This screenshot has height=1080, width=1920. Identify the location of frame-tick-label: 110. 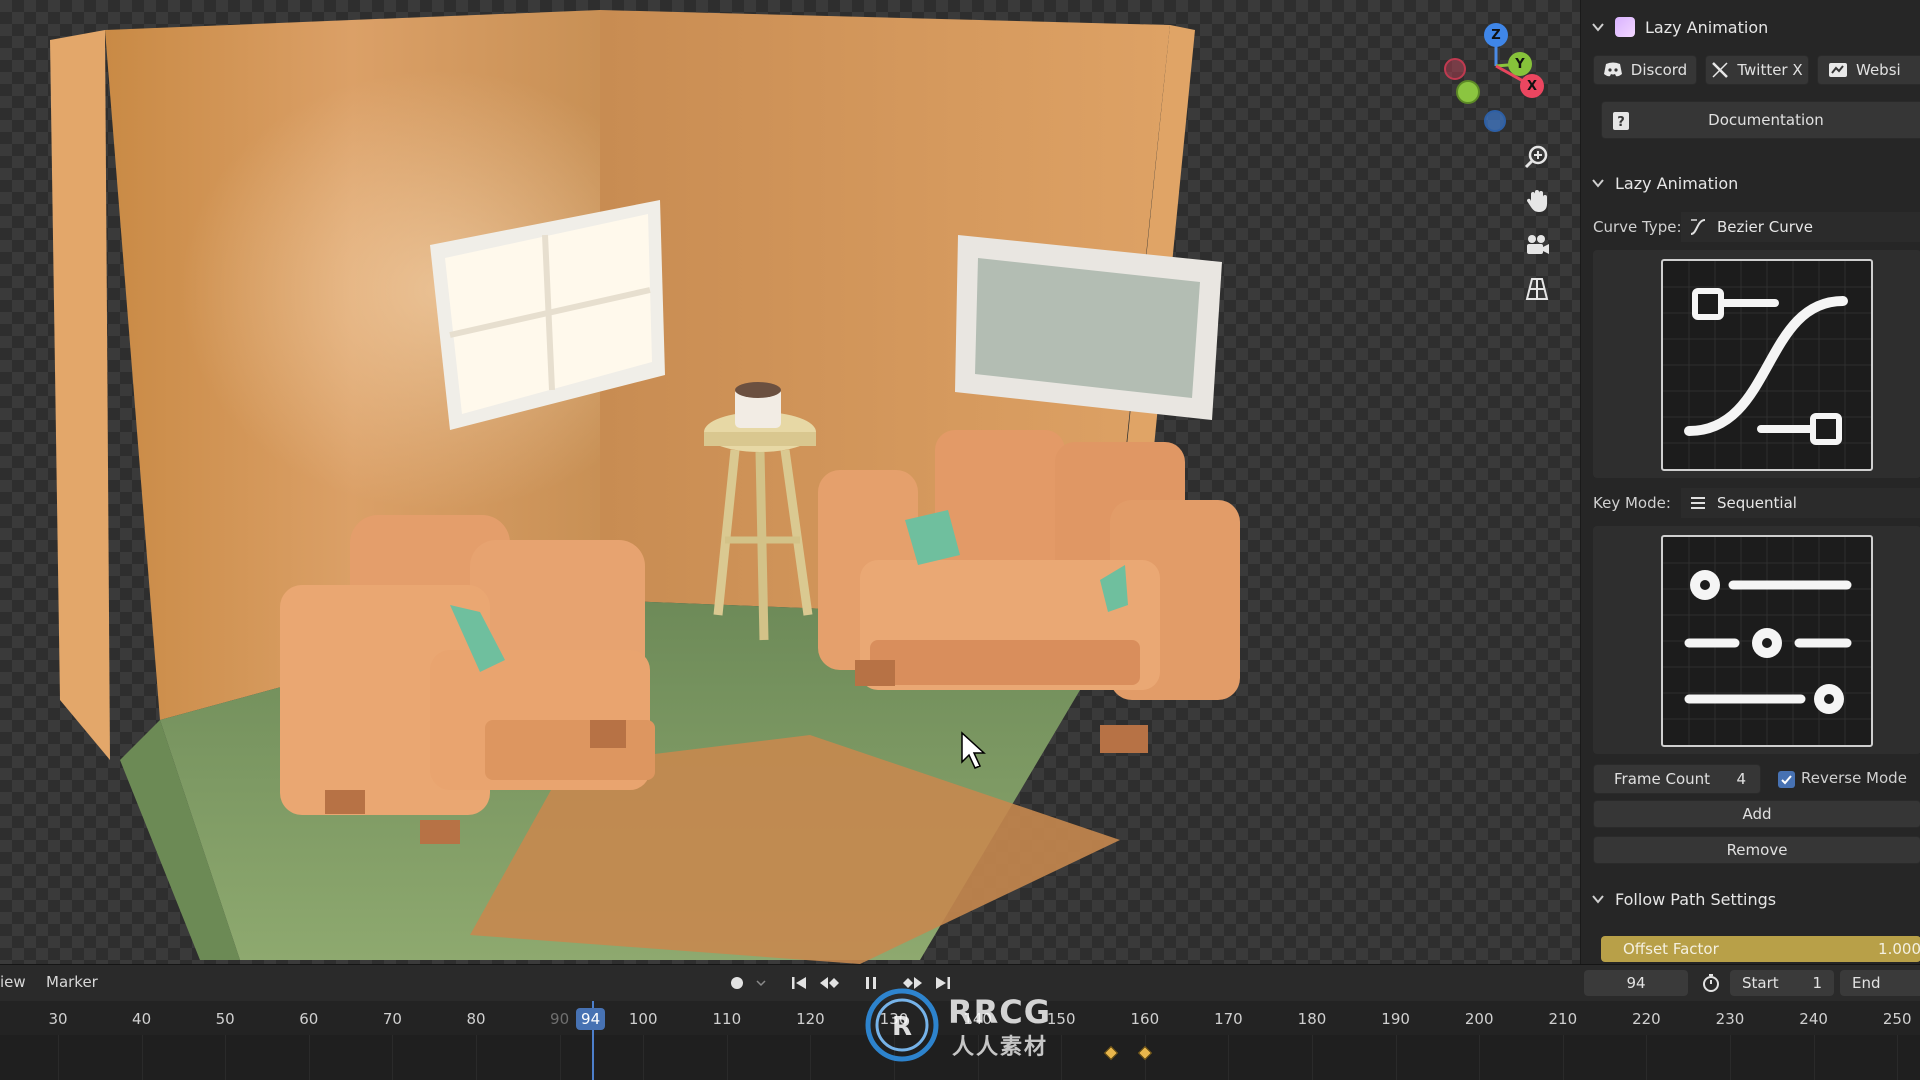
(727, 1019).